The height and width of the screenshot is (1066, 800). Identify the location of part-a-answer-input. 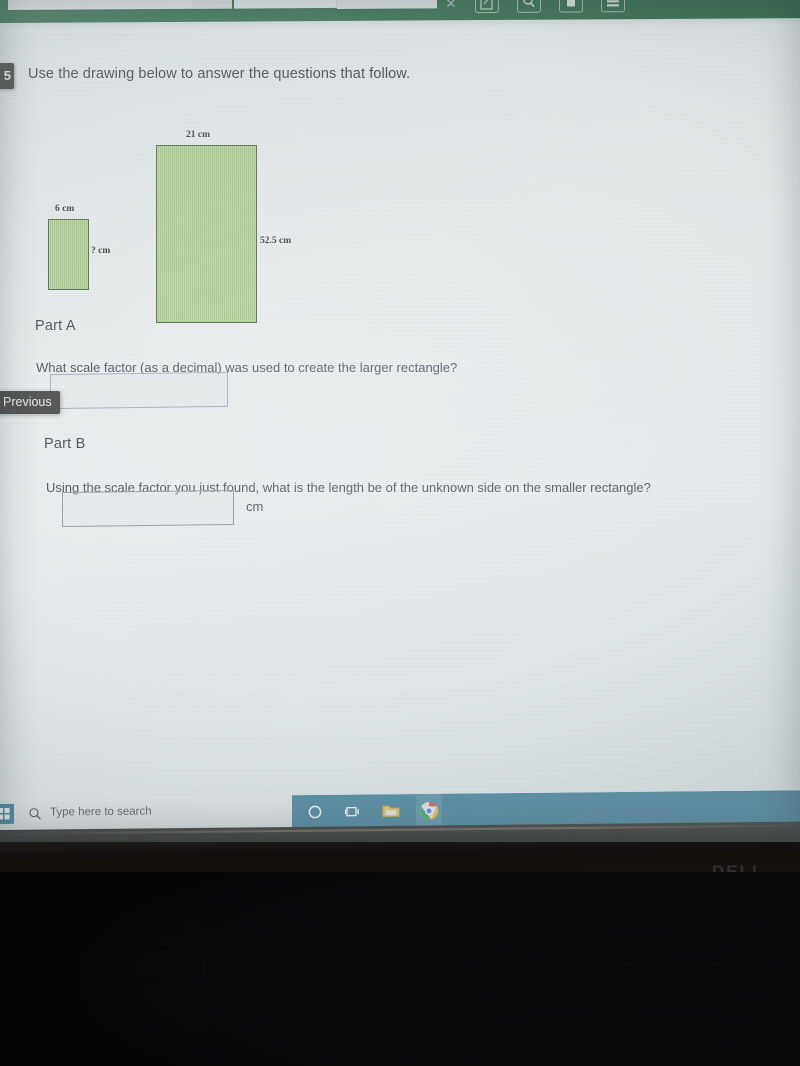
(139, 390).